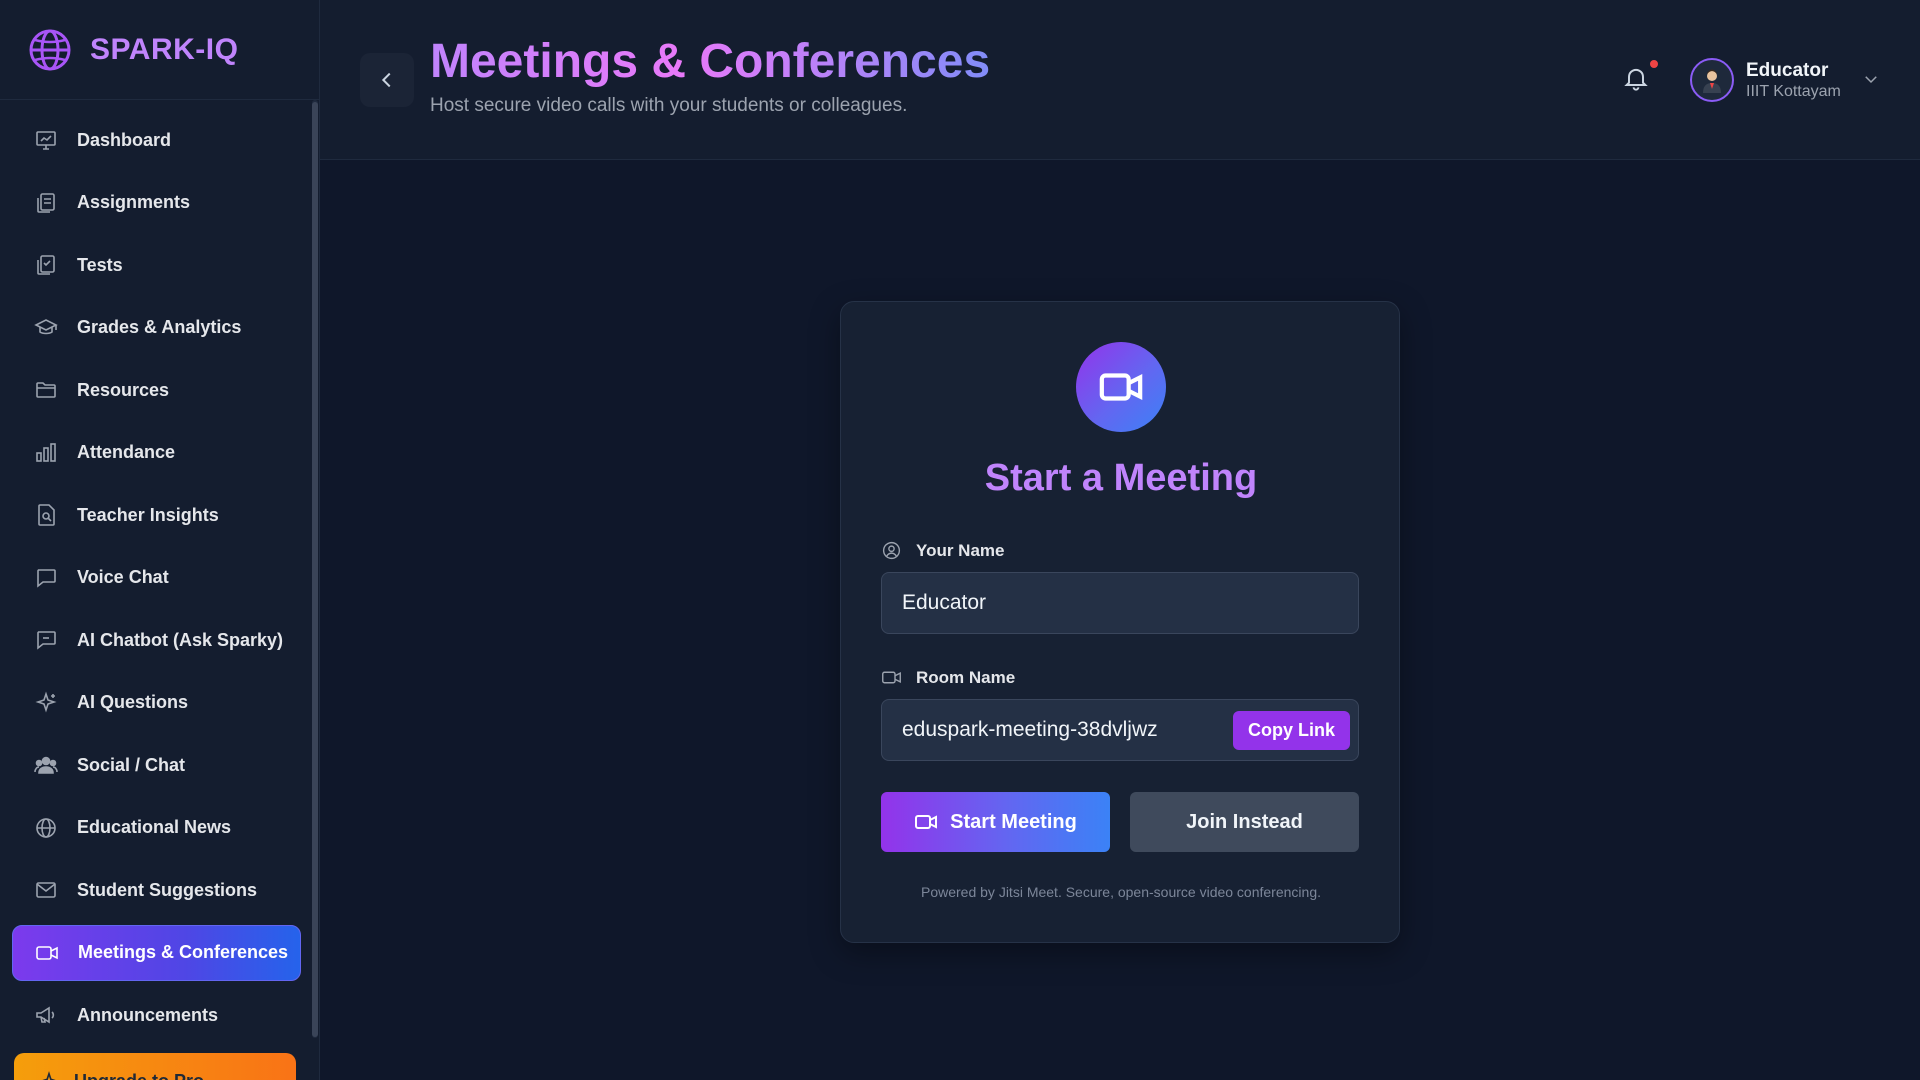 Image resolution: width=1920 pixels, height=1080 pixels. What do you see at coordinates (148, 1014) in the screenshot?
I see `sidebar-item-label: Announcements` at bounding box center [148, 1014].